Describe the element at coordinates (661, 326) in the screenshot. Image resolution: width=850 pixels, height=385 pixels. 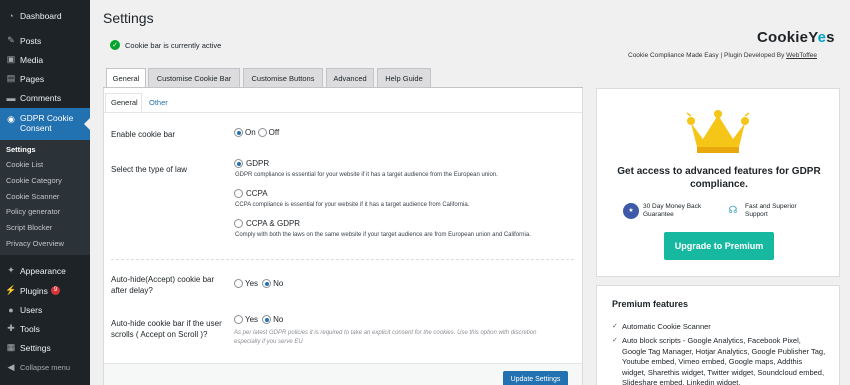
I see `premium-feature-item: ✓ Automatic Cookie Scanner` at that location.